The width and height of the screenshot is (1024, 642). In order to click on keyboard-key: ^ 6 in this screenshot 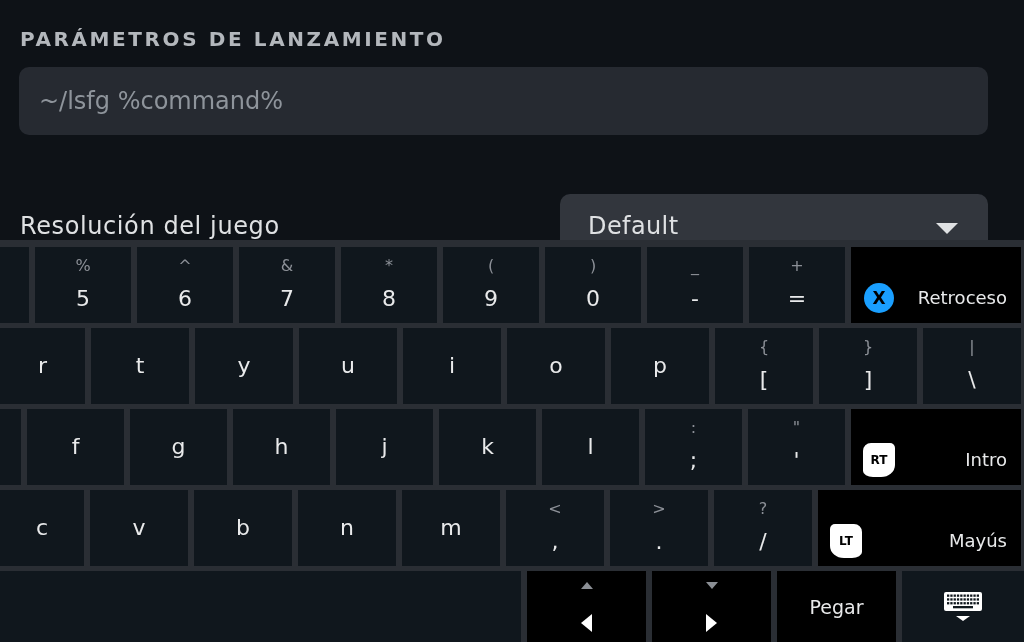, I will do `click(185, 285)`.